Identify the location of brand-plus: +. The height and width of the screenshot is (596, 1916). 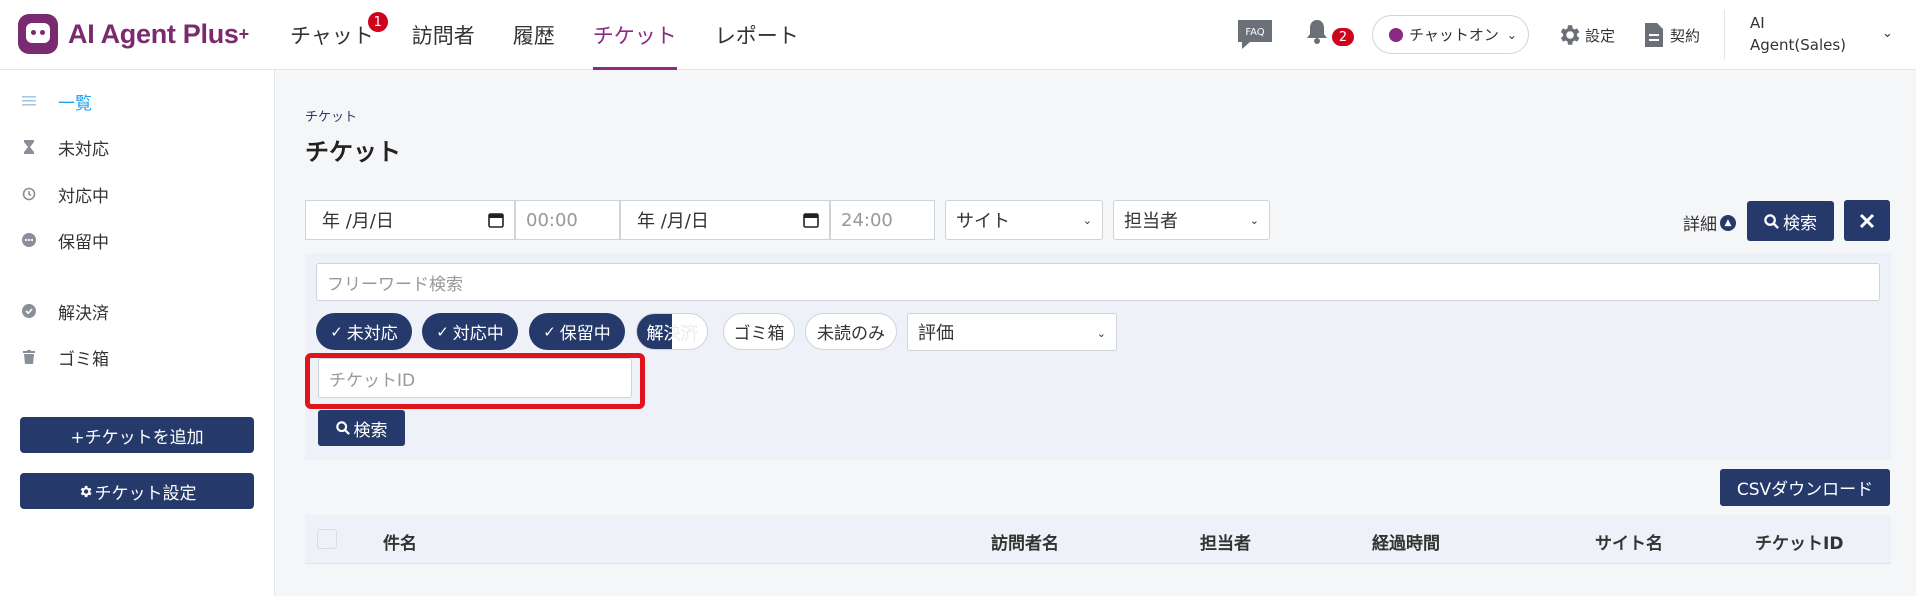
(244, 33).